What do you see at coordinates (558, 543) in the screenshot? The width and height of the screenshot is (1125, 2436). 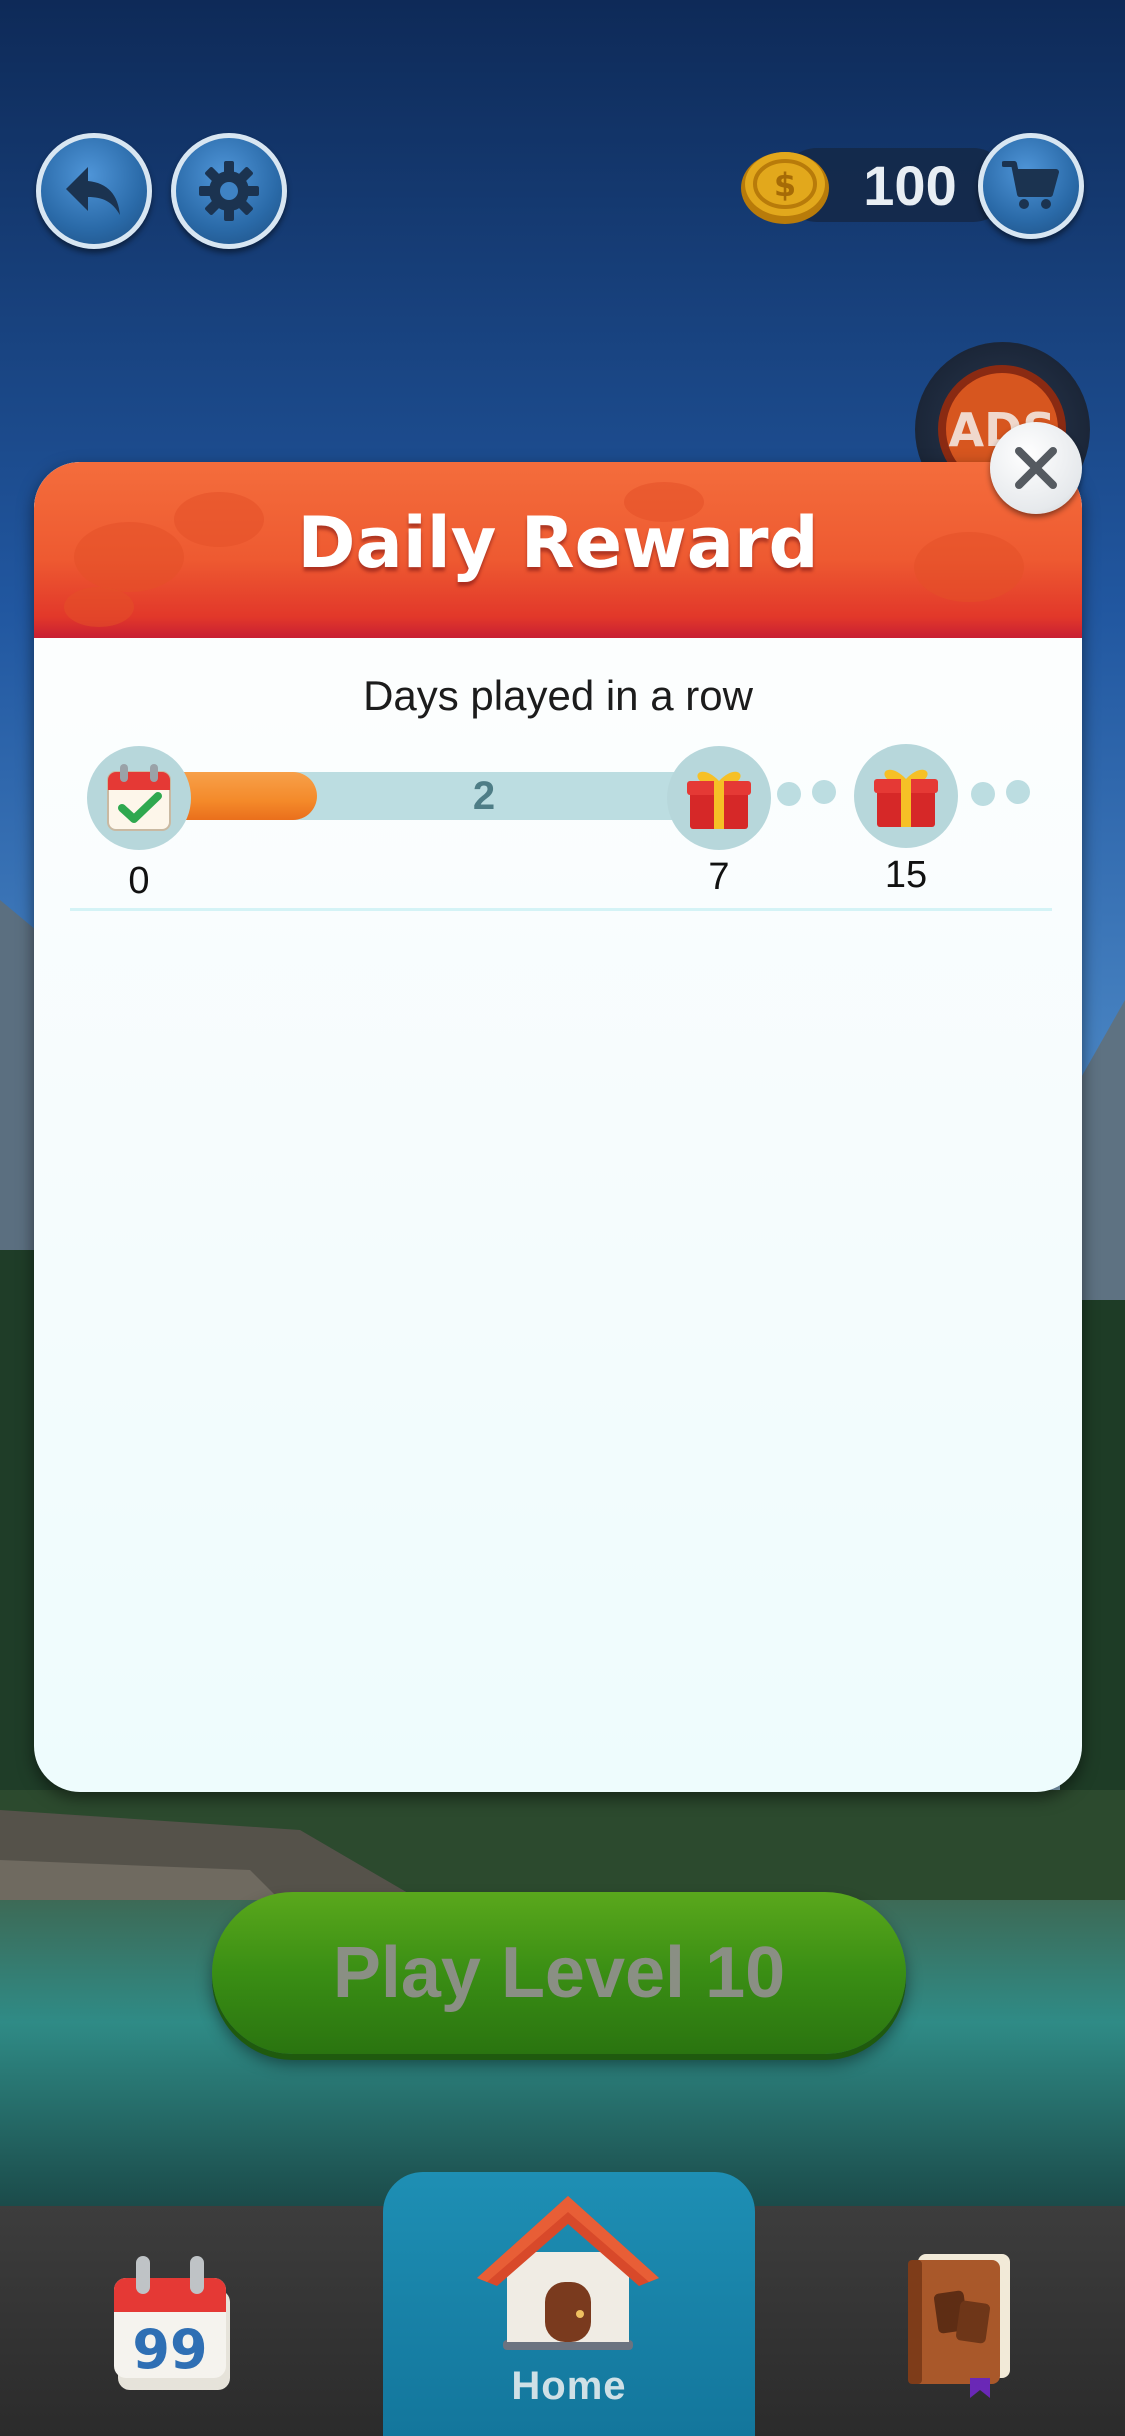 I see `dialog-title: Daily Reward` at bounding box center [558, 543].